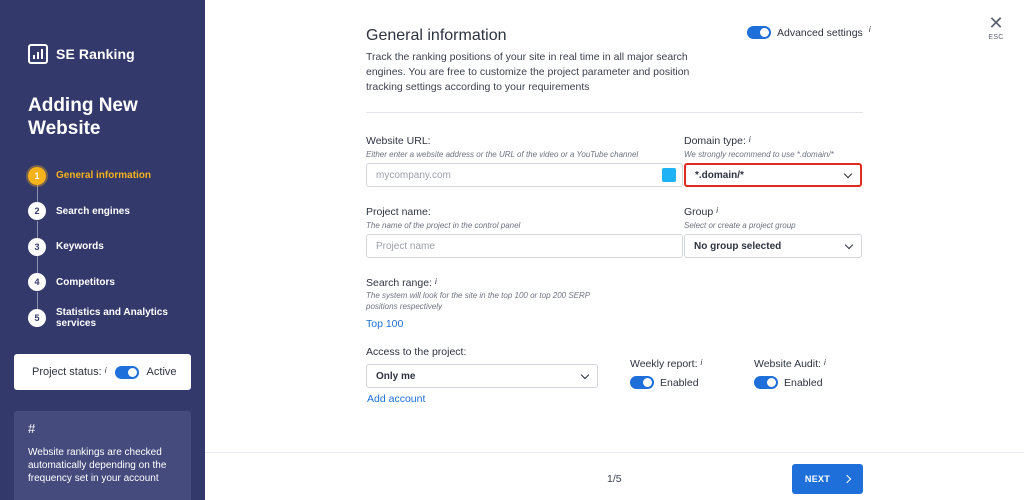 The image size is (1024, 500). I want to click on step-search-engines: 2 Search engines, so click(113, 216).